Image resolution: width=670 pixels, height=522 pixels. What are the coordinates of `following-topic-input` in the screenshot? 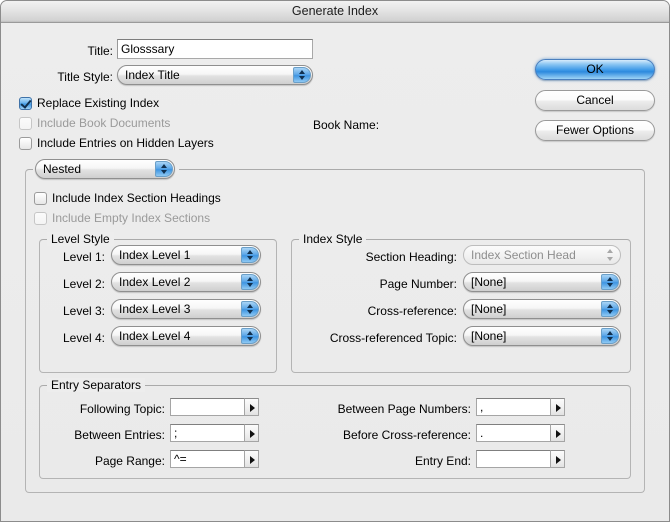 It's located at (210, 407).